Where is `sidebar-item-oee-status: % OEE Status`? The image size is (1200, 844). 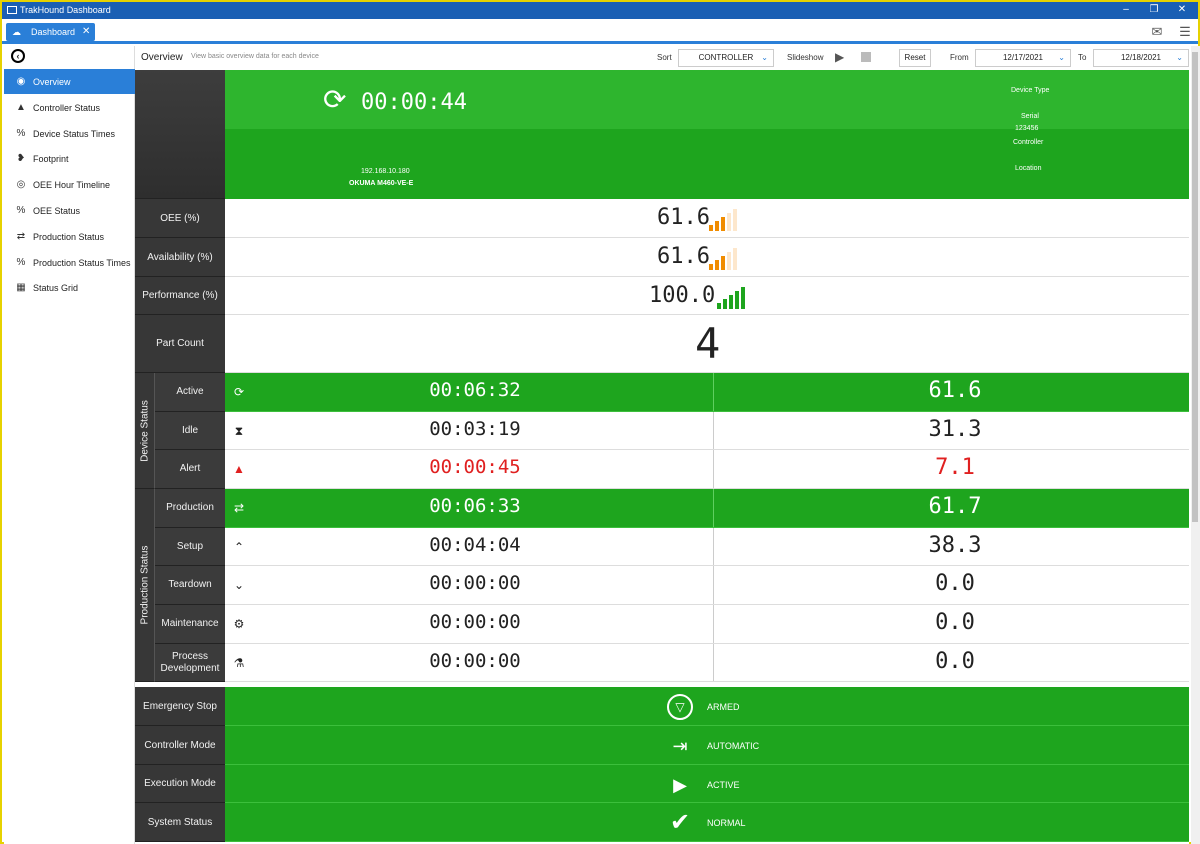 sidebar-item-oee-status: % OEE Status is located at coordinates (69, 210).